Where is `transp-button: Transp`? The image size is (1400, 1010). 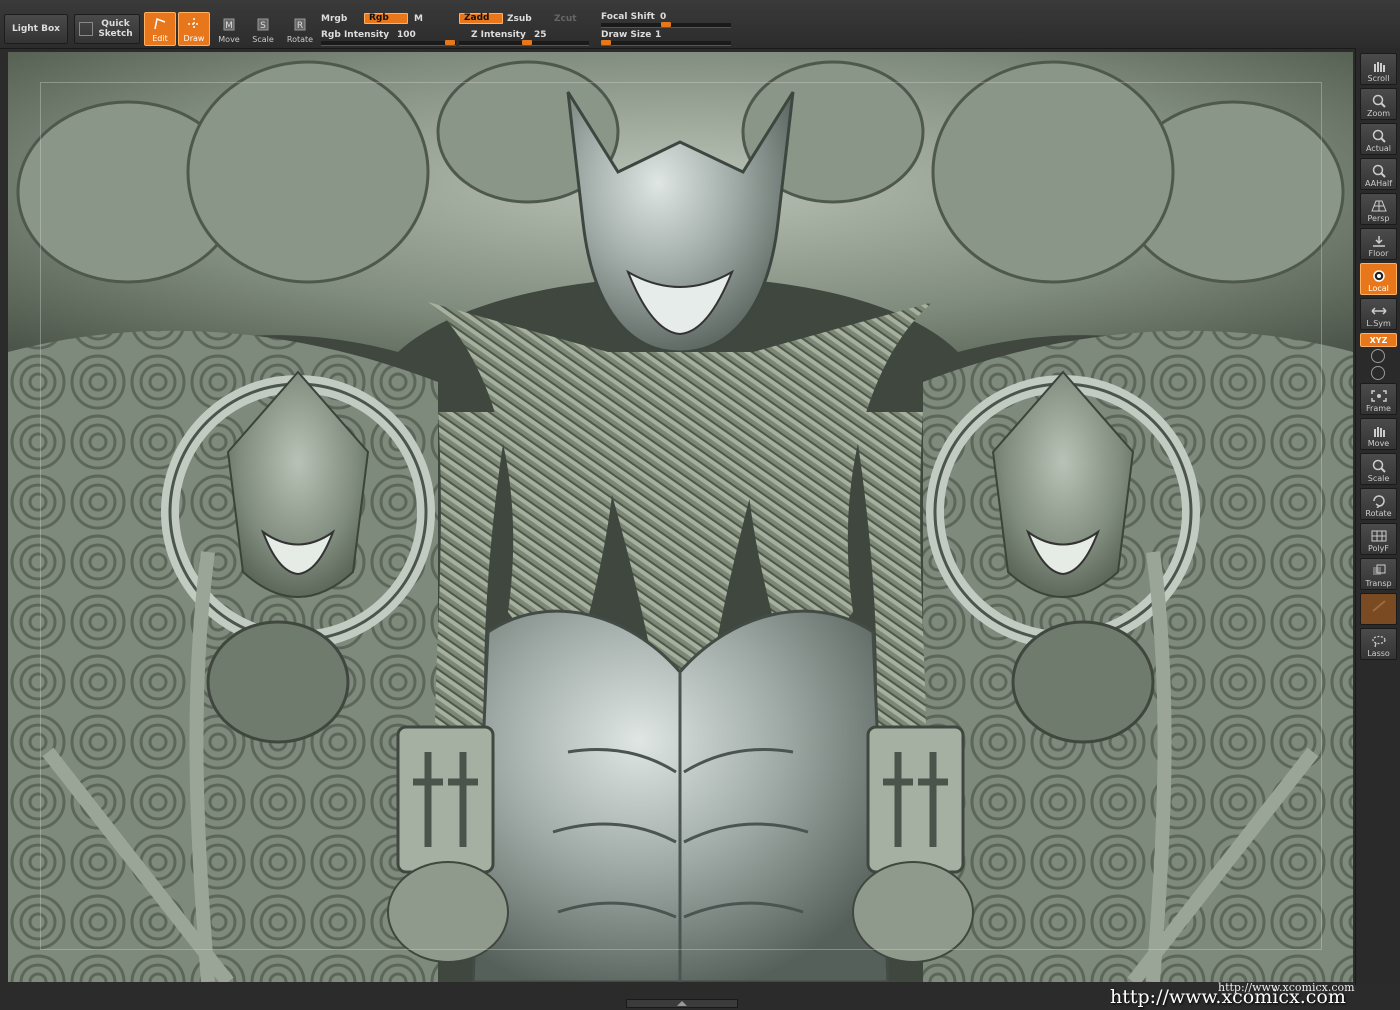 transp-button: Transp is located at coordinates (1378, 574).